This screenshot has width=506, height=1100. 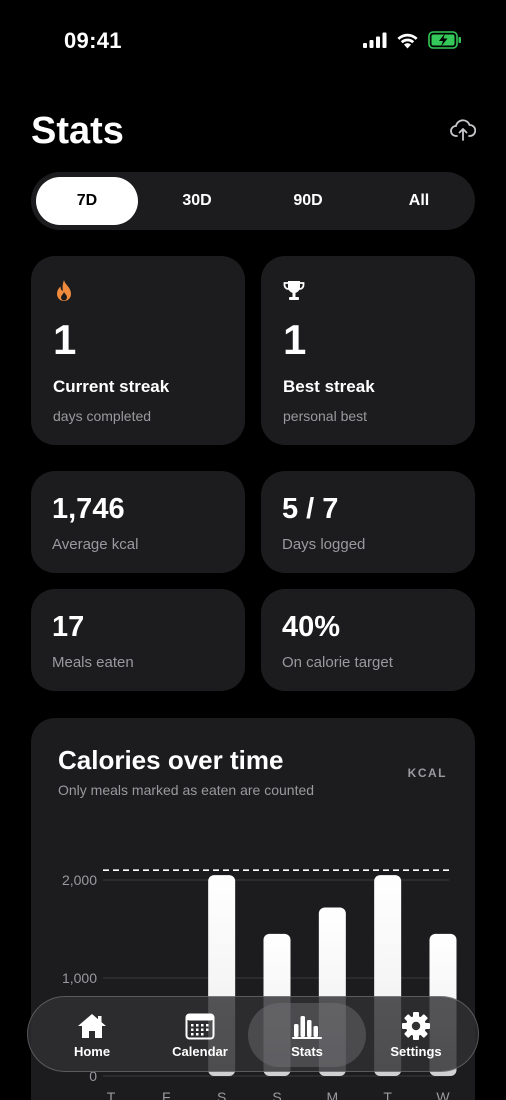 I want to click on status-time: 09:41, so click(x=93, y=40).